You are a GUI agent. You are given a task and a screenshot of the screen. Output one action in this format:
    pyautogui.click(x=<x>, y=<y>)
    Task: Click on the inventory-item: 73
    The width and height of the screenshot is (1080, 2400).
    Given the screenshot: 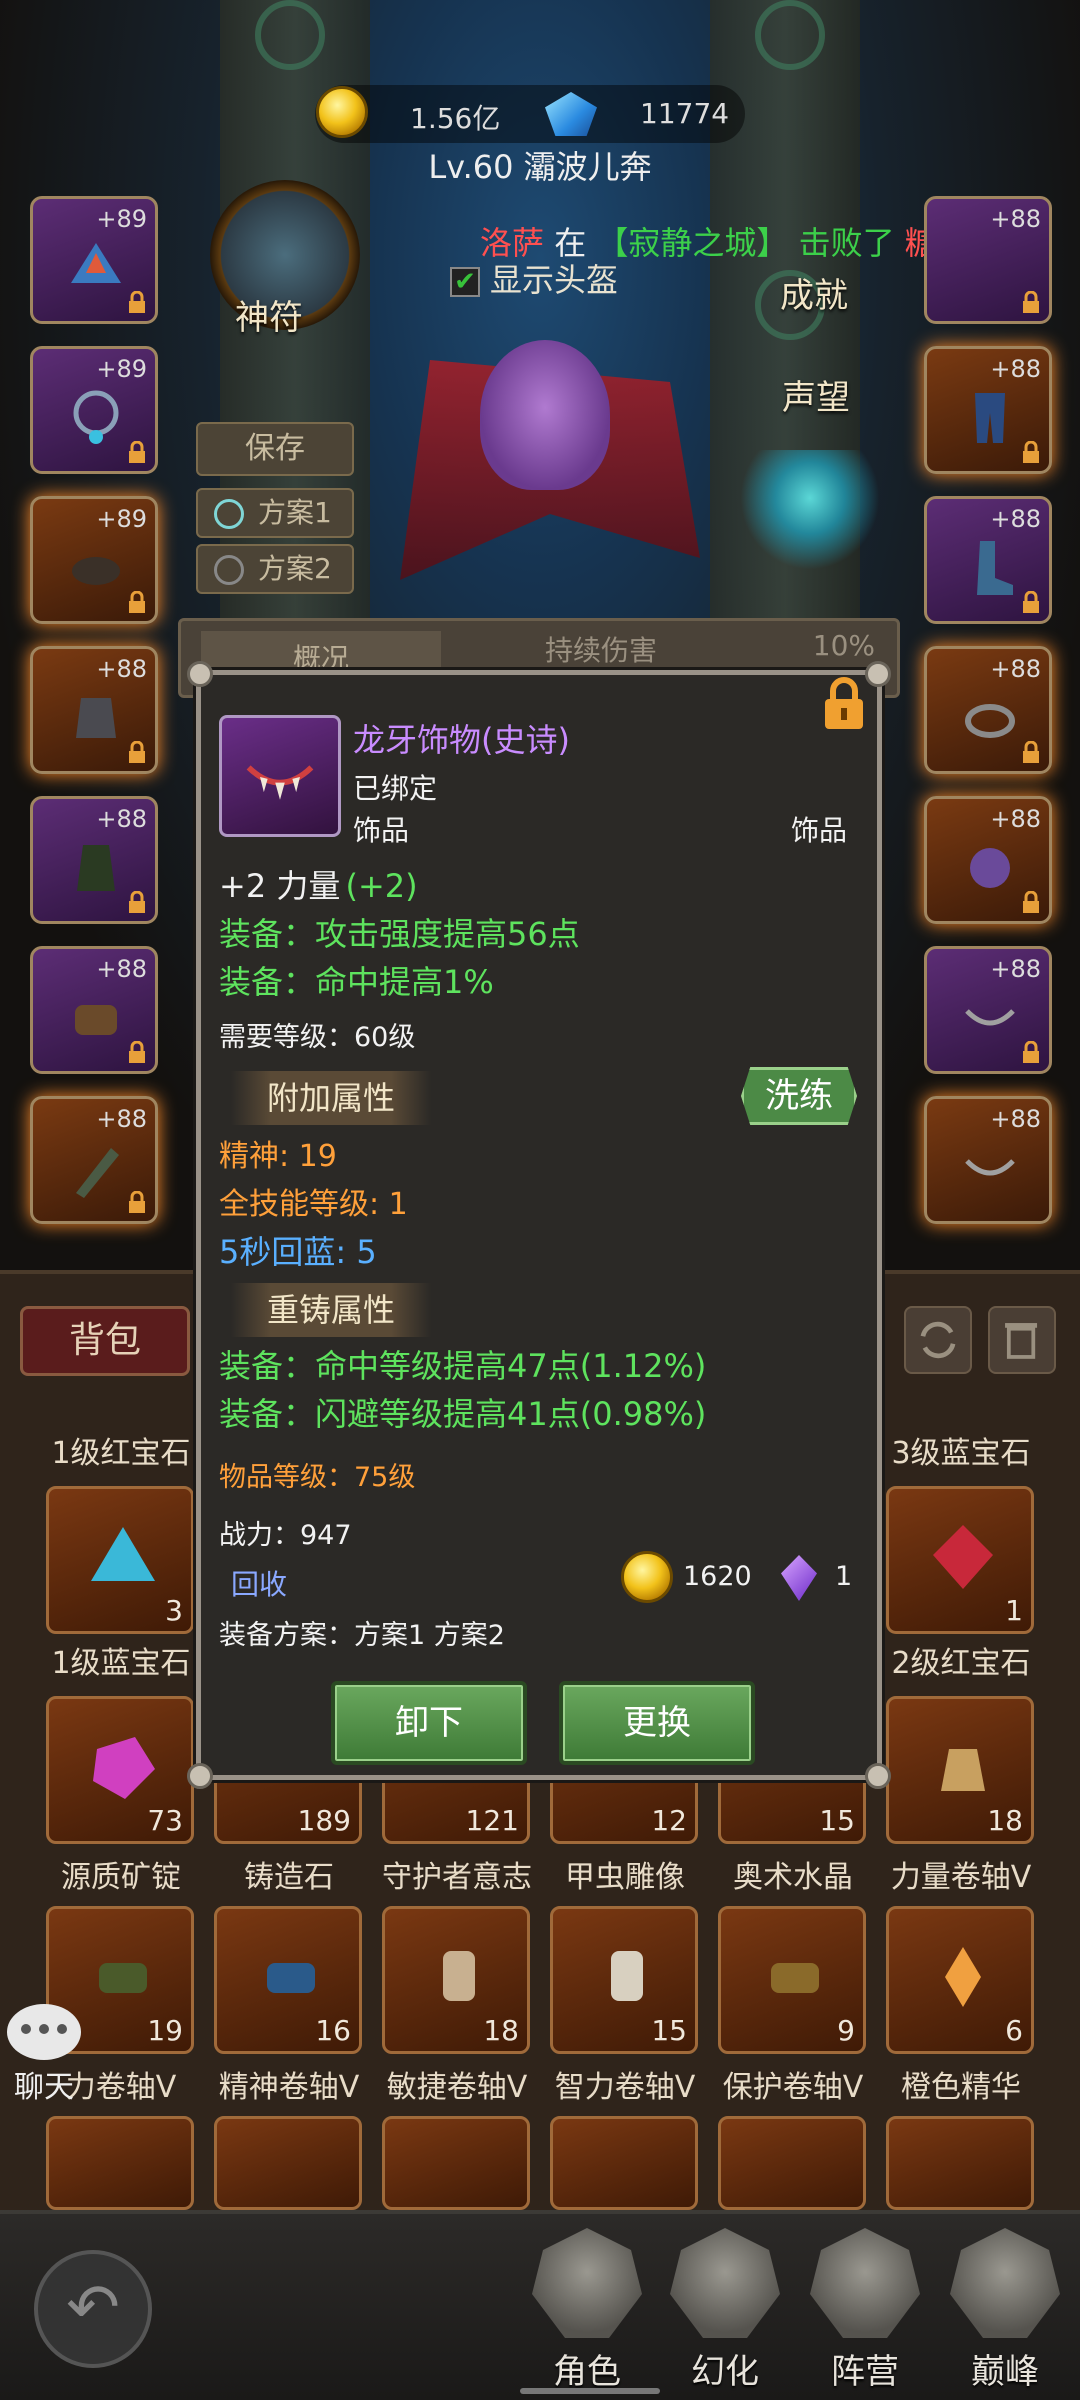 What is the action you would take?
    pyautogui.click(x=120, y=1770)
    